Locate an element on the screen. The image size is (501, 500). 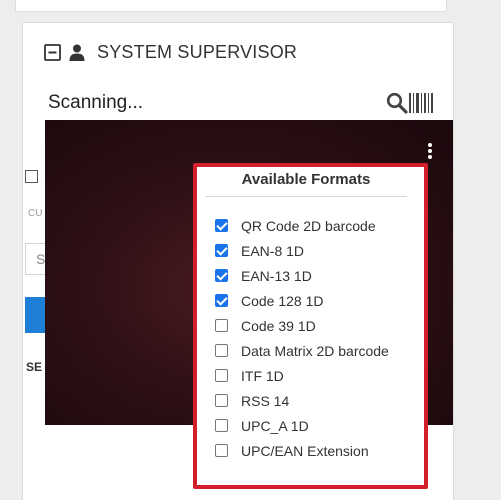
search-icon is located at coordinates (397, 103).